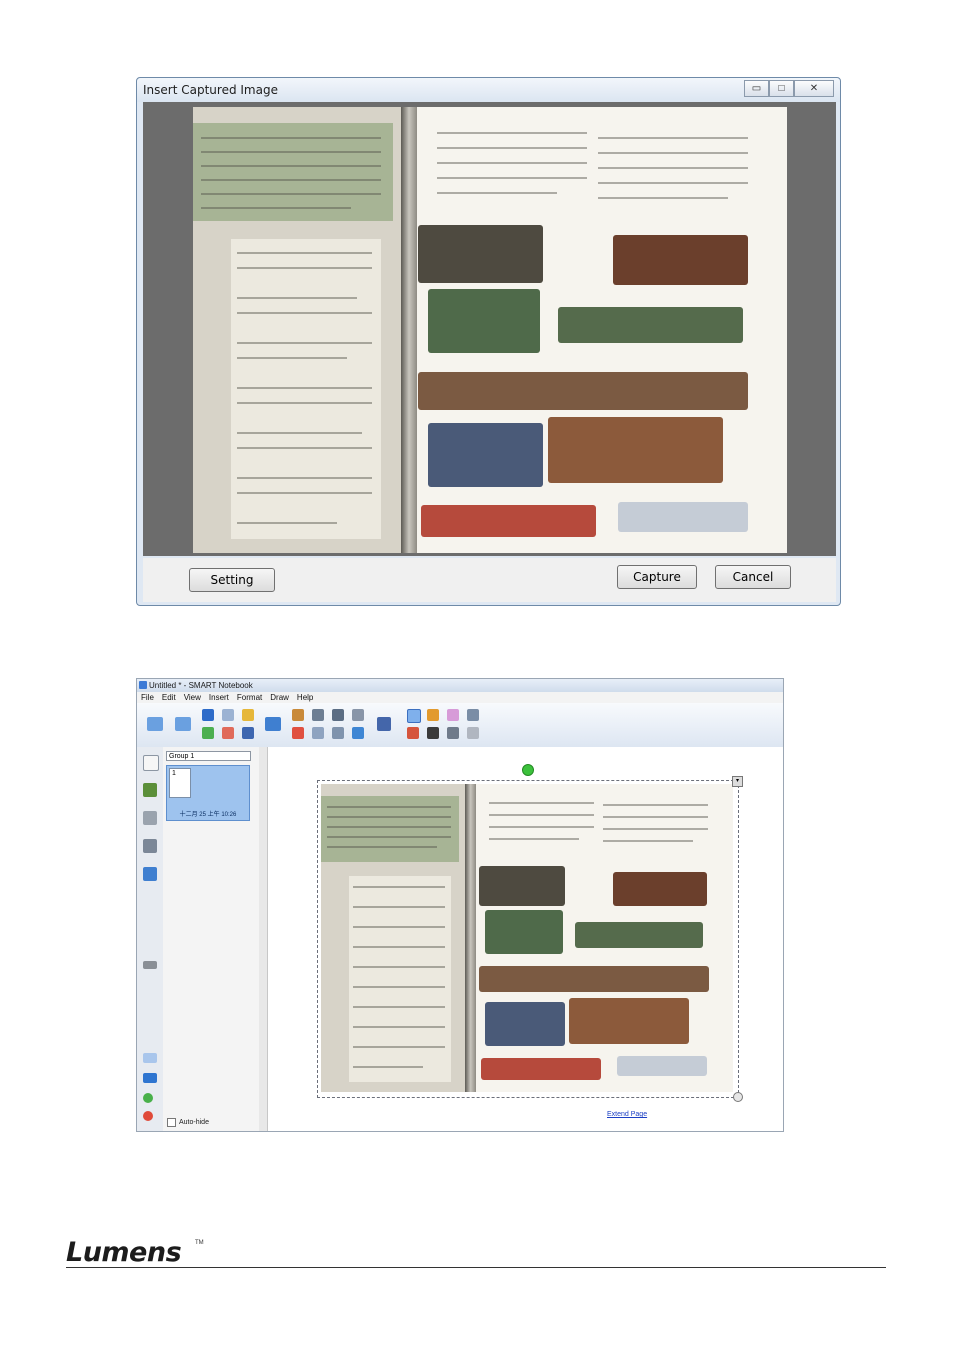  What do you see at coordinates (182, 756) in the screenshot?
I see `group-label: Group 1` at bounding box center [182, 756].